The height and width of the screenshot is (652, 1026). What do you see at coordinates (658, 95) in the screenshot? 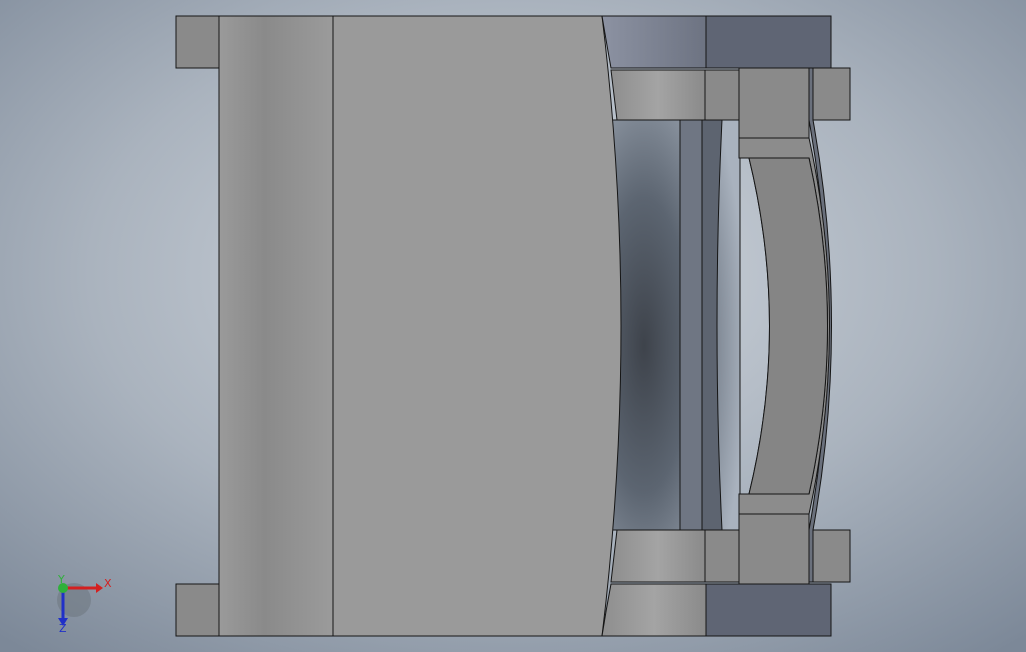
I see `upper-ring-left` at bounding box center [658, 95].